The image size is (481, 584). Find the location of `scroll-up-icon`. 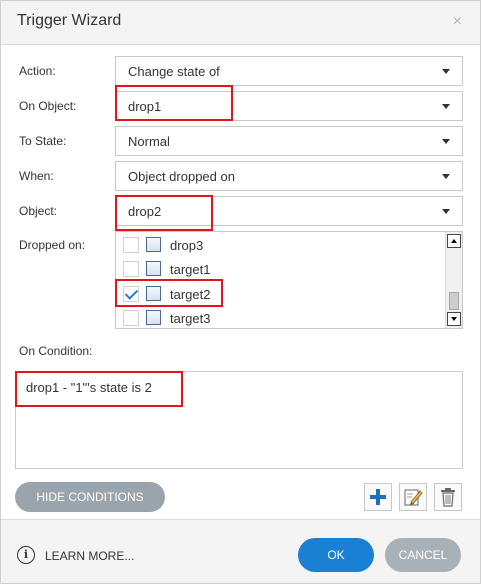

scroll-up-icon is located at coordinates (454, 241).